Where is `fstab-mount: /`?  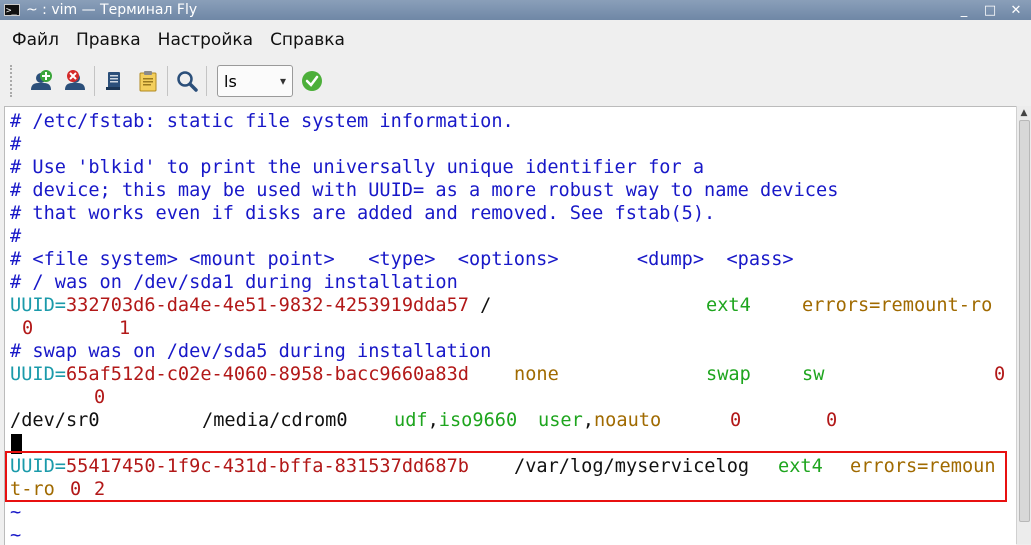
fstab-mount: / is located at coordinates (564, 305).